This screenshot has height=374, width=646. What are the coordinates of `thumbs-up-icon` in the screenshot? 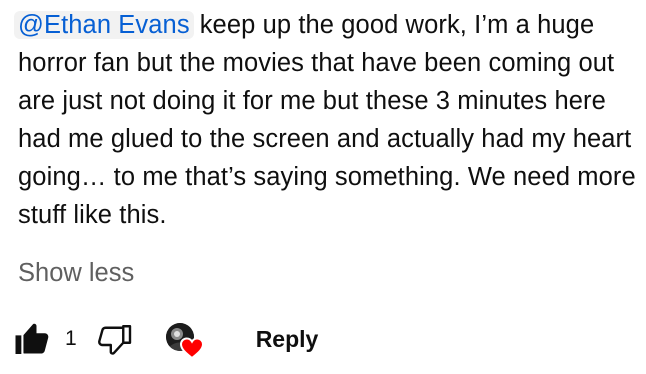 It's located at (32, 338).